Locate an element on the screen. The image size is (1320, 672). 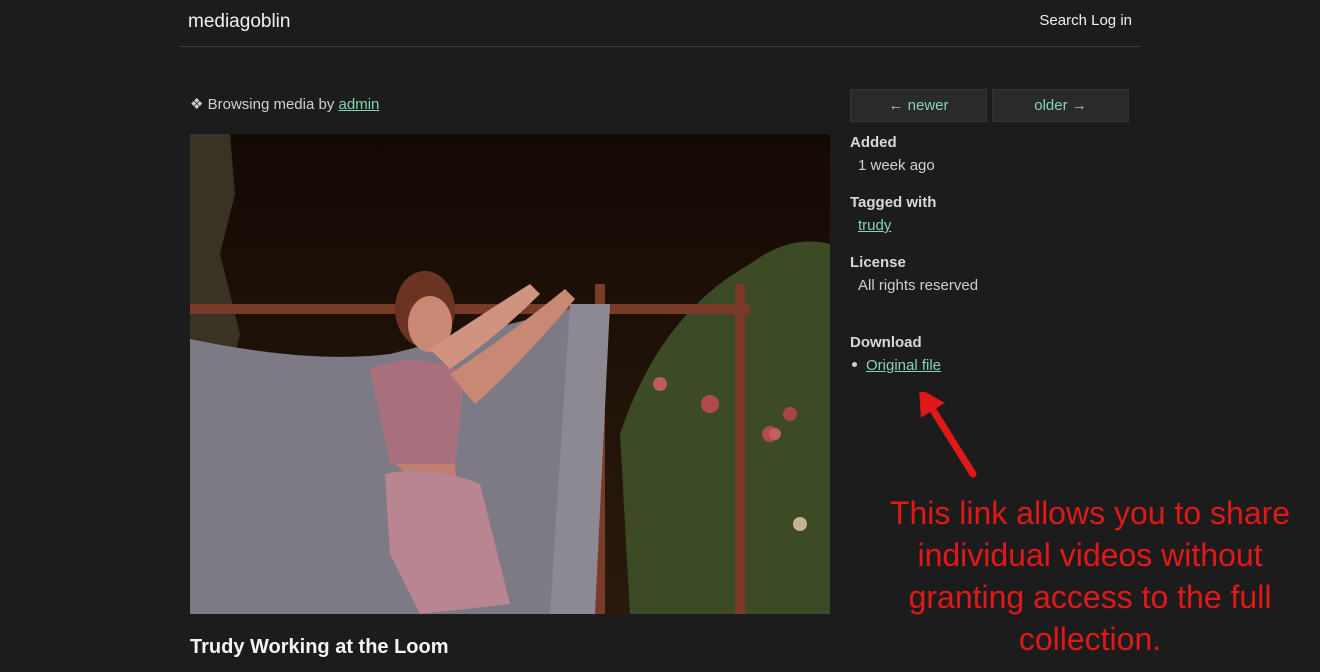
older-button: older → is located at coordinates (1060, 105).